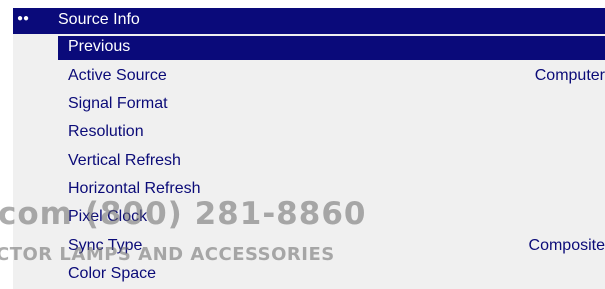 The height and width of the screenshot is (289, 605). Describe the element at coordinates (117, 75) in the screenshot. I see `menu-item-label: Active Source` at that location.